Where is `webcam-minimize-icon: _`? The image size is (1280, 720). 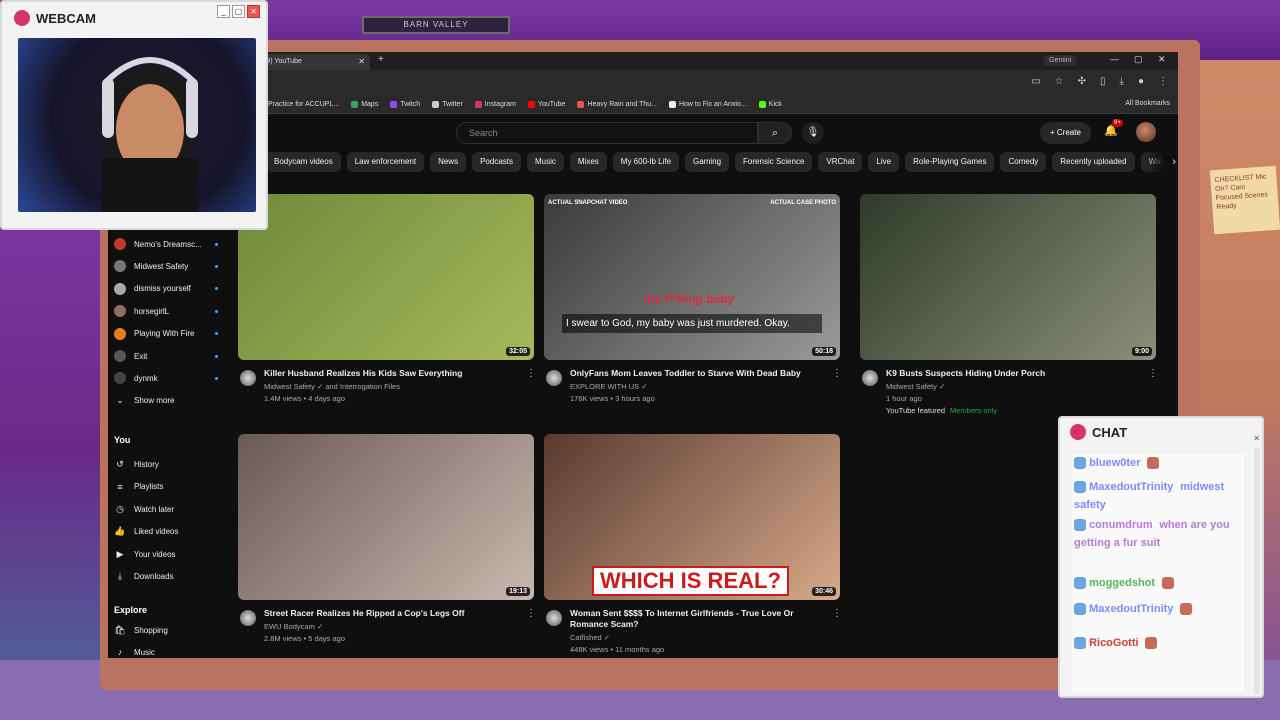
webcam-minimize-icon: _ is located at coordinates (223, 11).